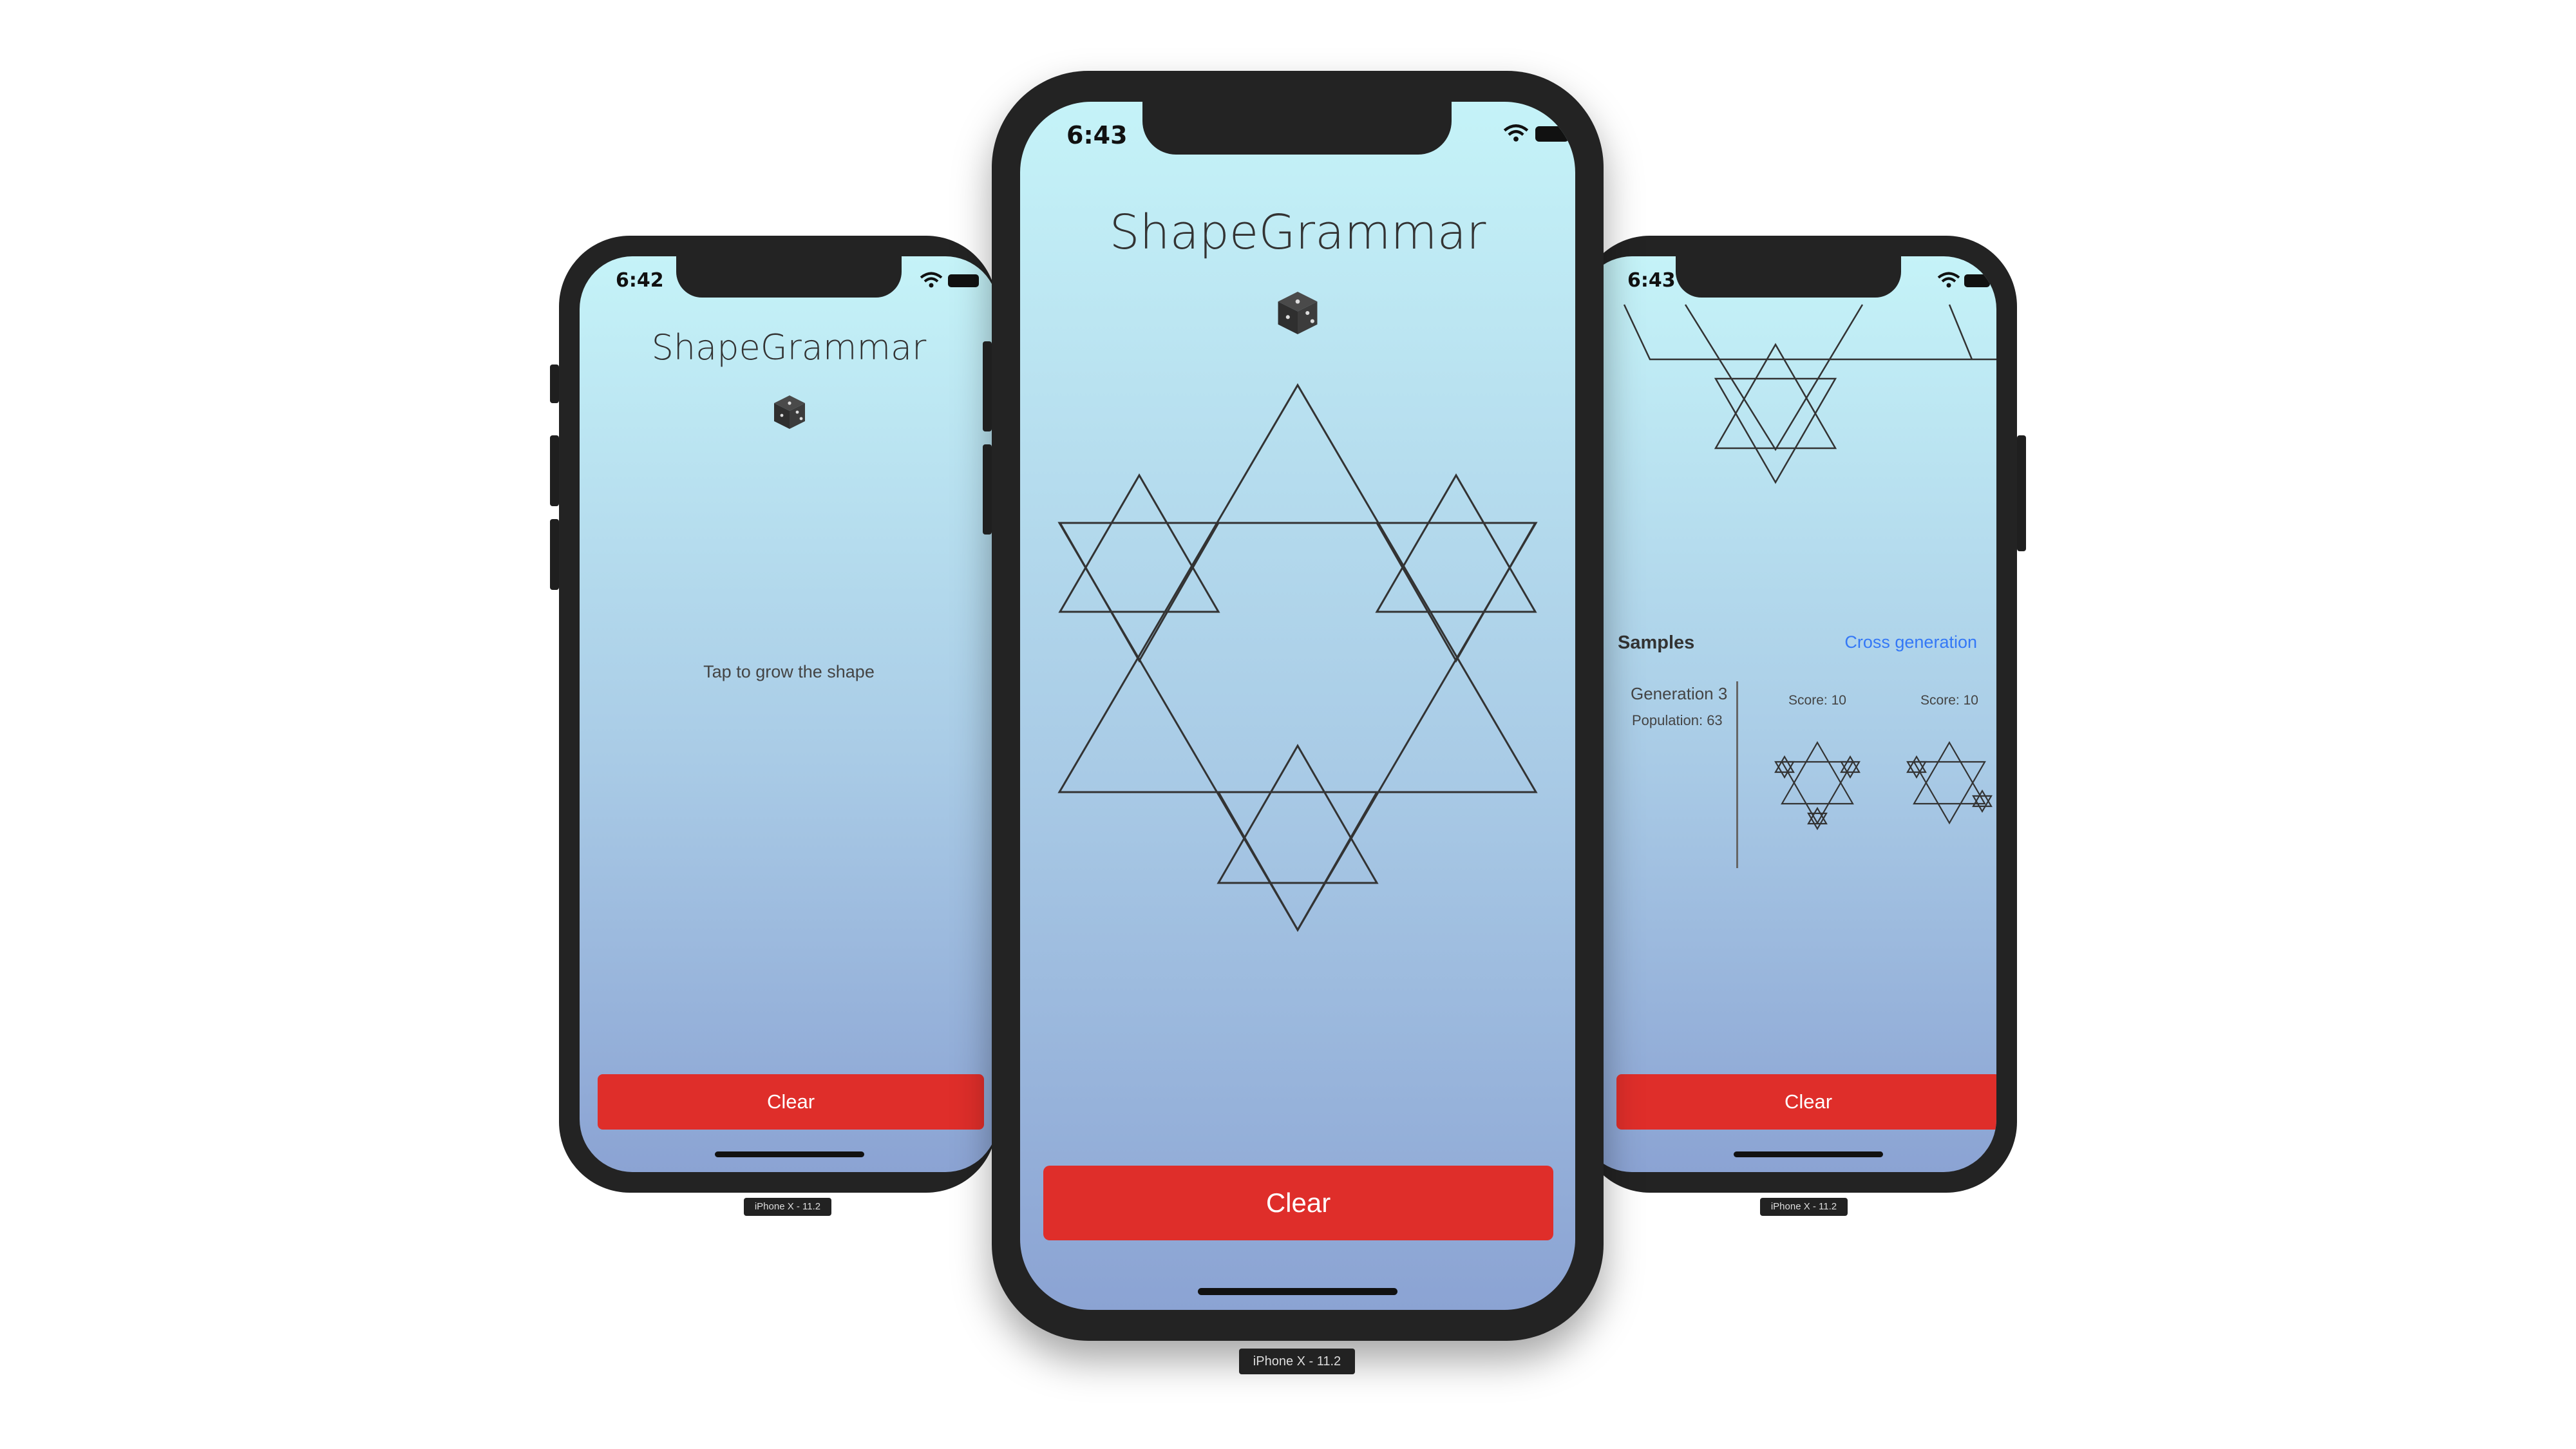 The image size is (2576, 1449). What do you see at coordinates (1737, 775) in the screenshot?
I see `divider` at bounding box center [1737, 775].